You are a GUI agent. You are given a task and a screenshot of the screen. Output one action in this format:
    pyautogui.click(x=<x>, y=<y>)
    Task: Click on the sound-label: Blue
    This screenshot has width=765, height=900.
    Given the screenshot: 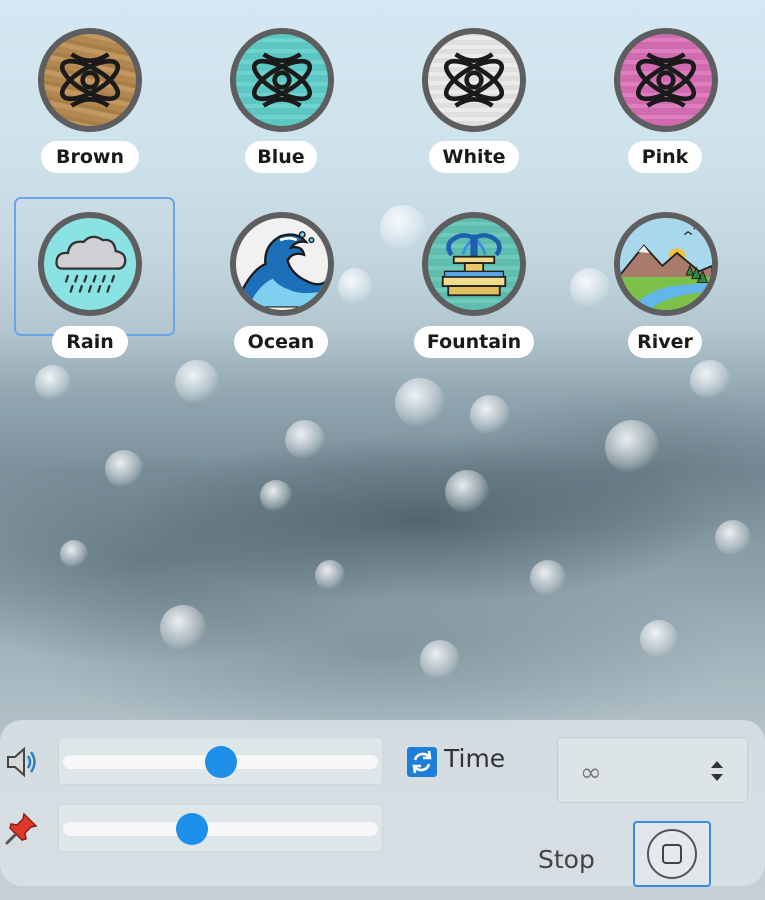 What is the action you would take?
    pyautogui.click(x=281, y=157)
    